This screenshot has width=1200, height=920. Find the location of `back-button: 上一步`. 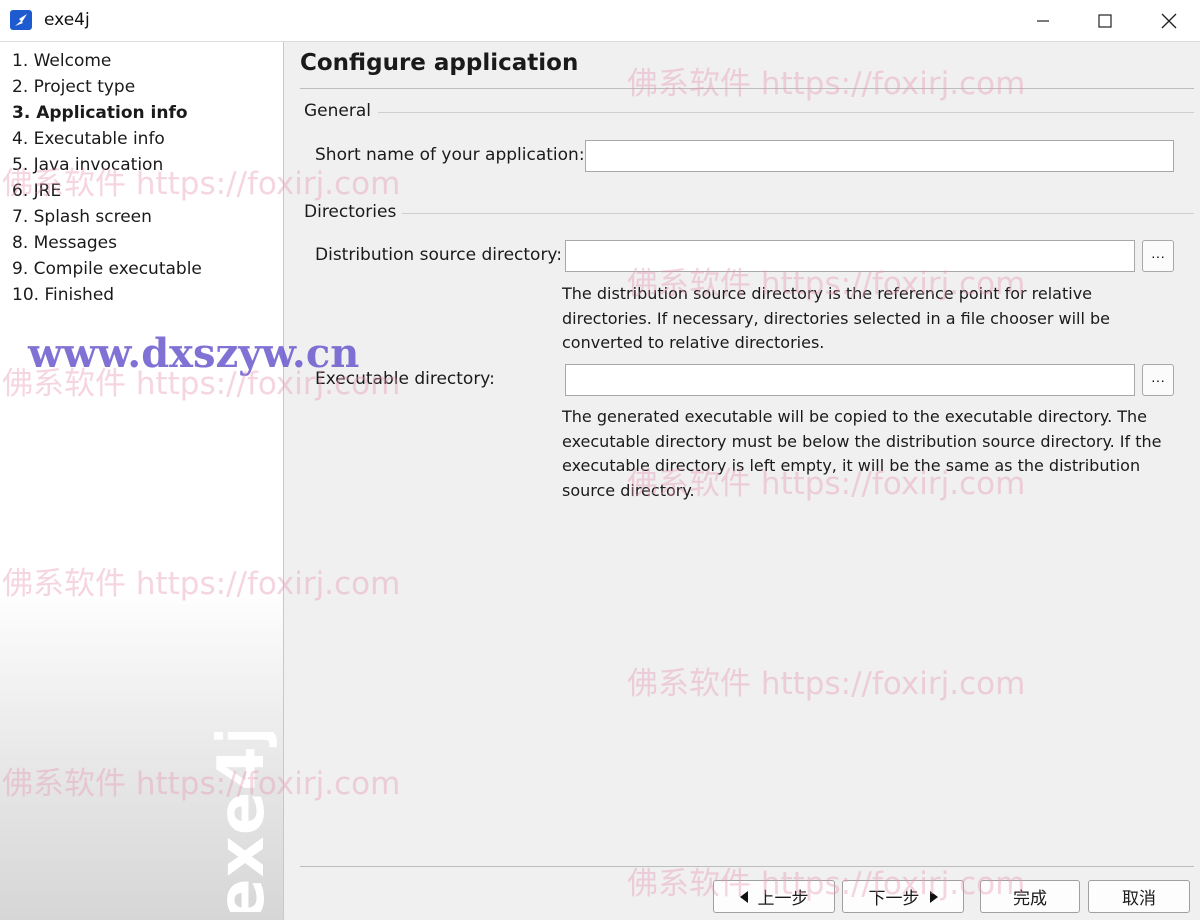

back-button: 上一步 is located at coordinates (774, 896).